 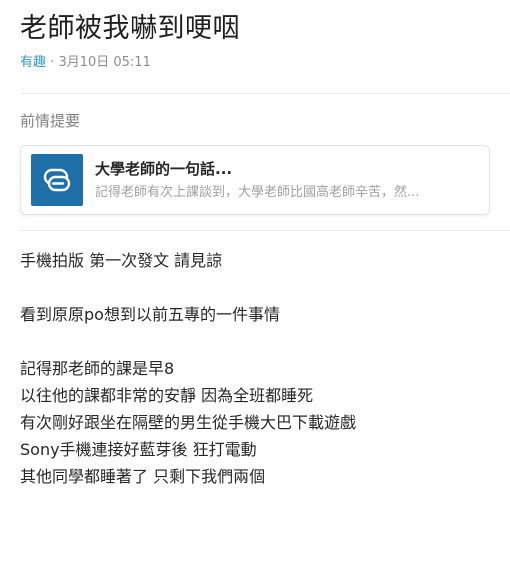 What do you see at coordinates (121, 260) in the screenshot?
I see `content-line: 手機拍版 第一次發文 請見諒` at bounding box center [121, 260].